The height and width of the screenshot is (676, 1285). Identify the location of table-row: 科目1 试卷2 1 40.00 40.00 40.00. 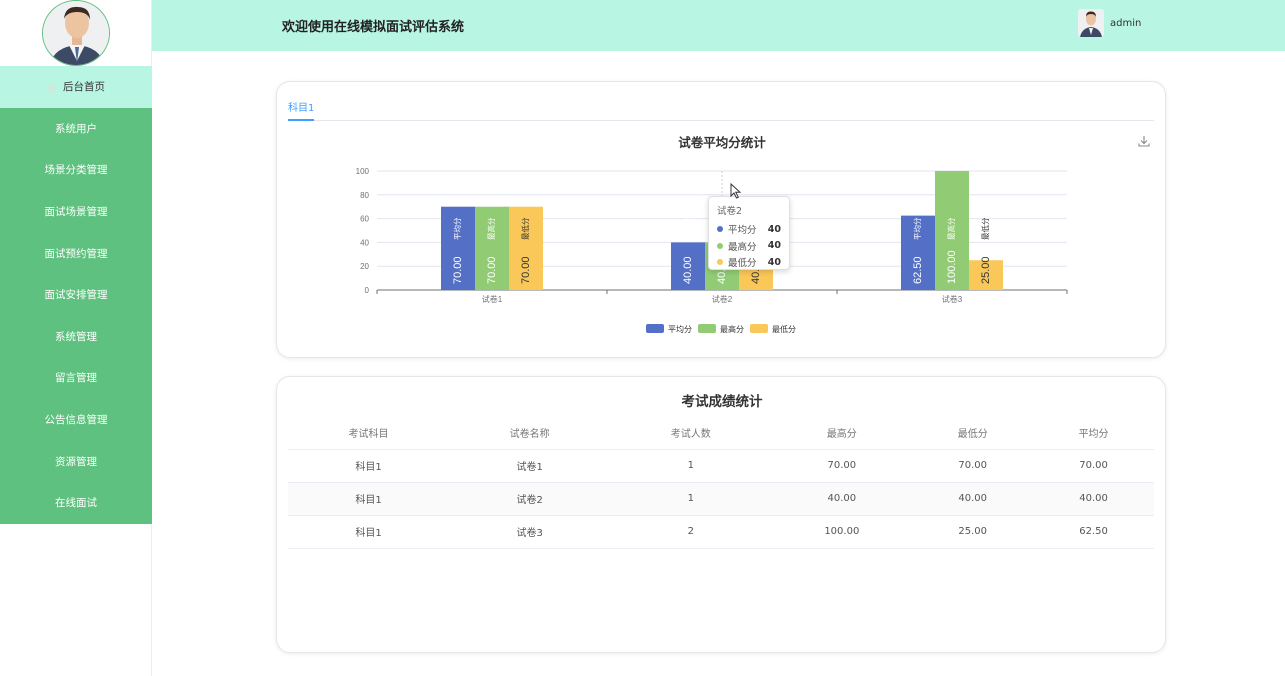
(721, 499).